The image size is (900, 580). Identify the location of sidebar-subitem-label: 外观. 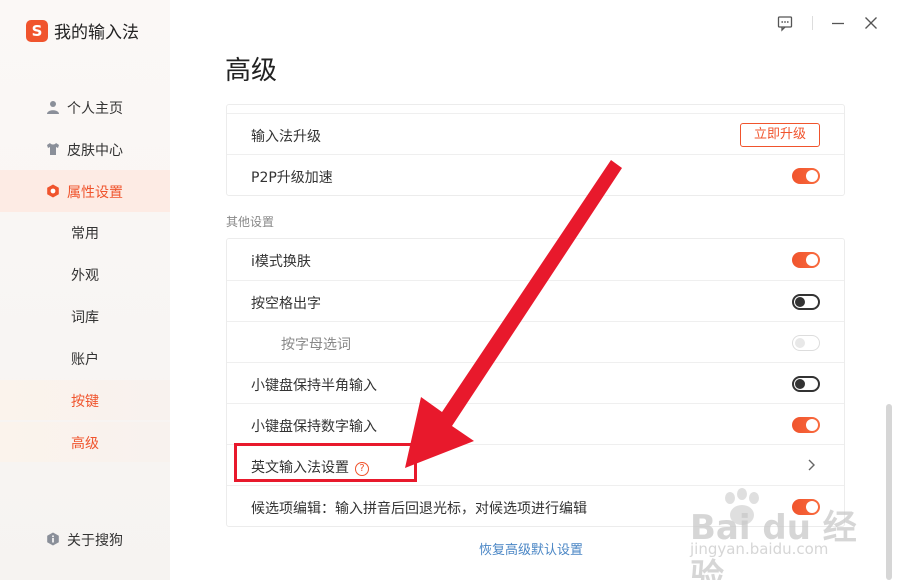
(85, 276).